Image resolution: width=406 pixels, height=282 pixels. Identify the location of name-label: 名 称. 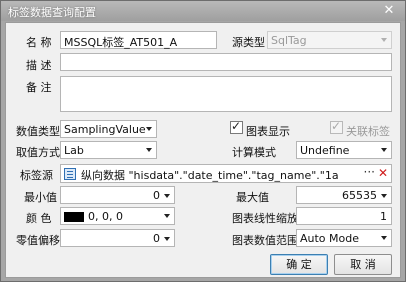
(39, 42).